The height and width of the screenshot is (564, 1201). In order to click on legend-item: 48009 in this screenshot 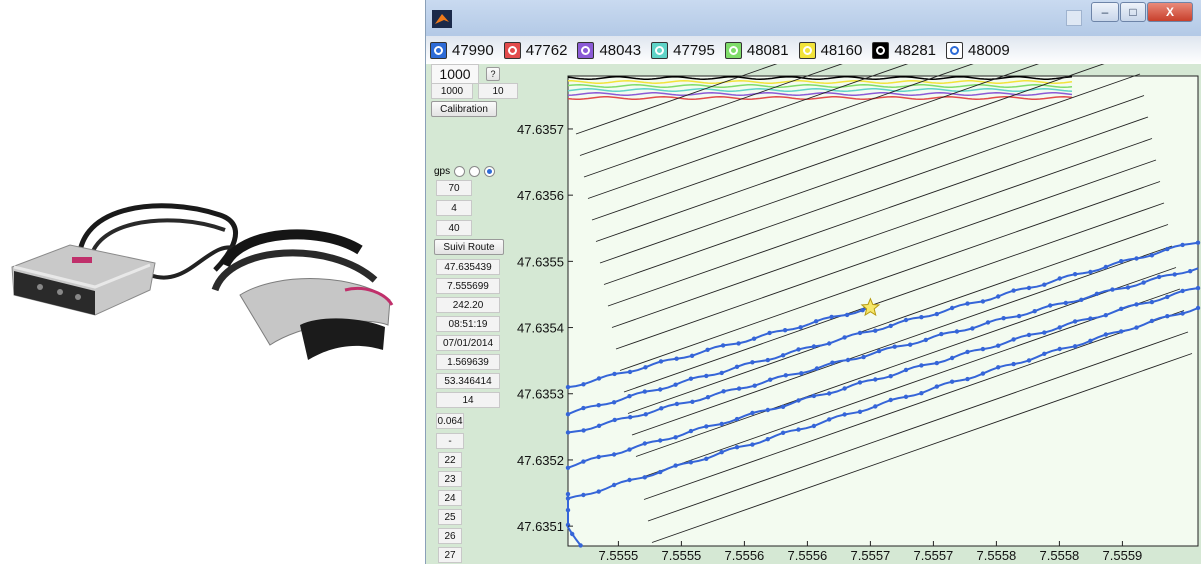, I will do `click(978, 50)`.